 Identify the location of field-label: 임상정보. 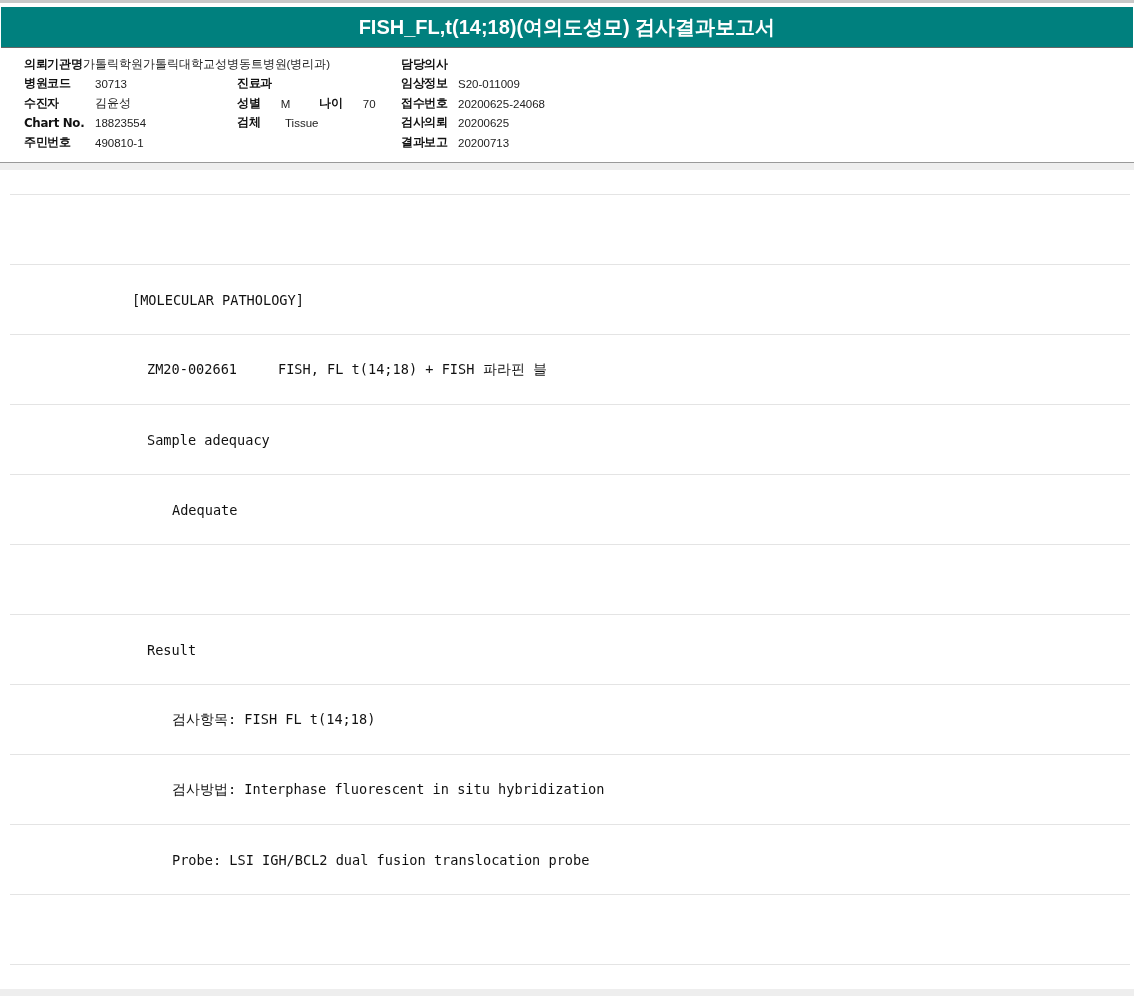
(425, 84).